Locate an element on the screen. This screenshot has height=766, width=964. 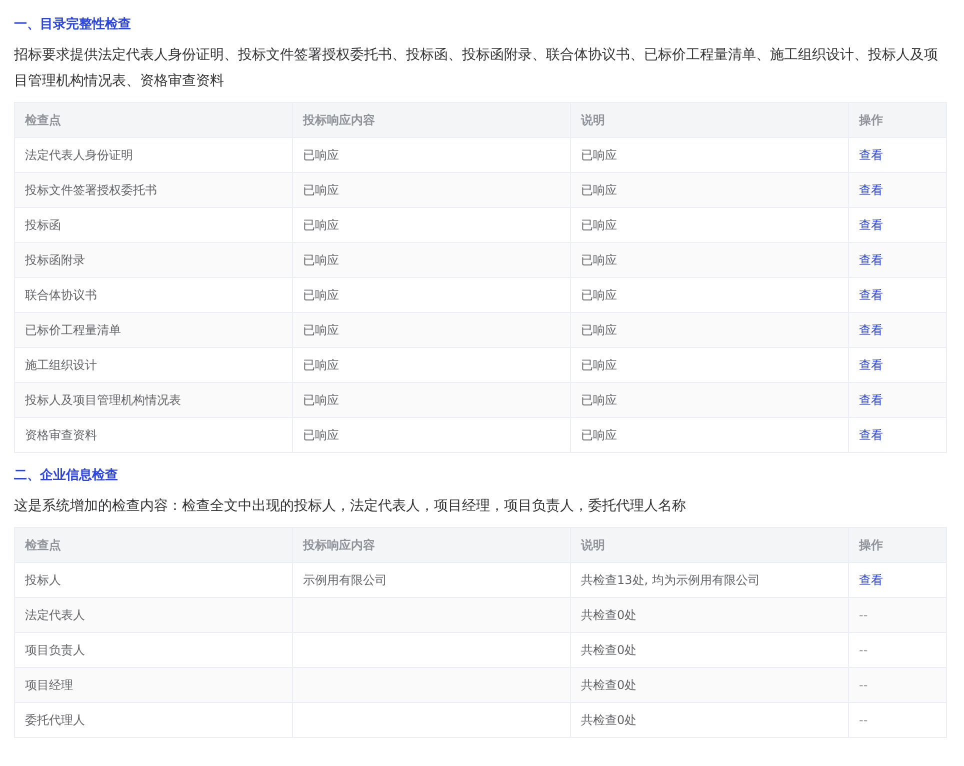
table-cell: 法定代表人身份证明 is located at coordinates (79, 155).